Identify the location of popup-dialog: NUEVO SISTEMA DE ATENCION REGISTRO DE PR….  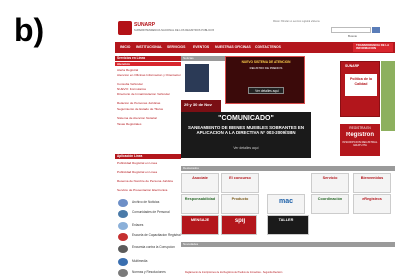
(265, 80).